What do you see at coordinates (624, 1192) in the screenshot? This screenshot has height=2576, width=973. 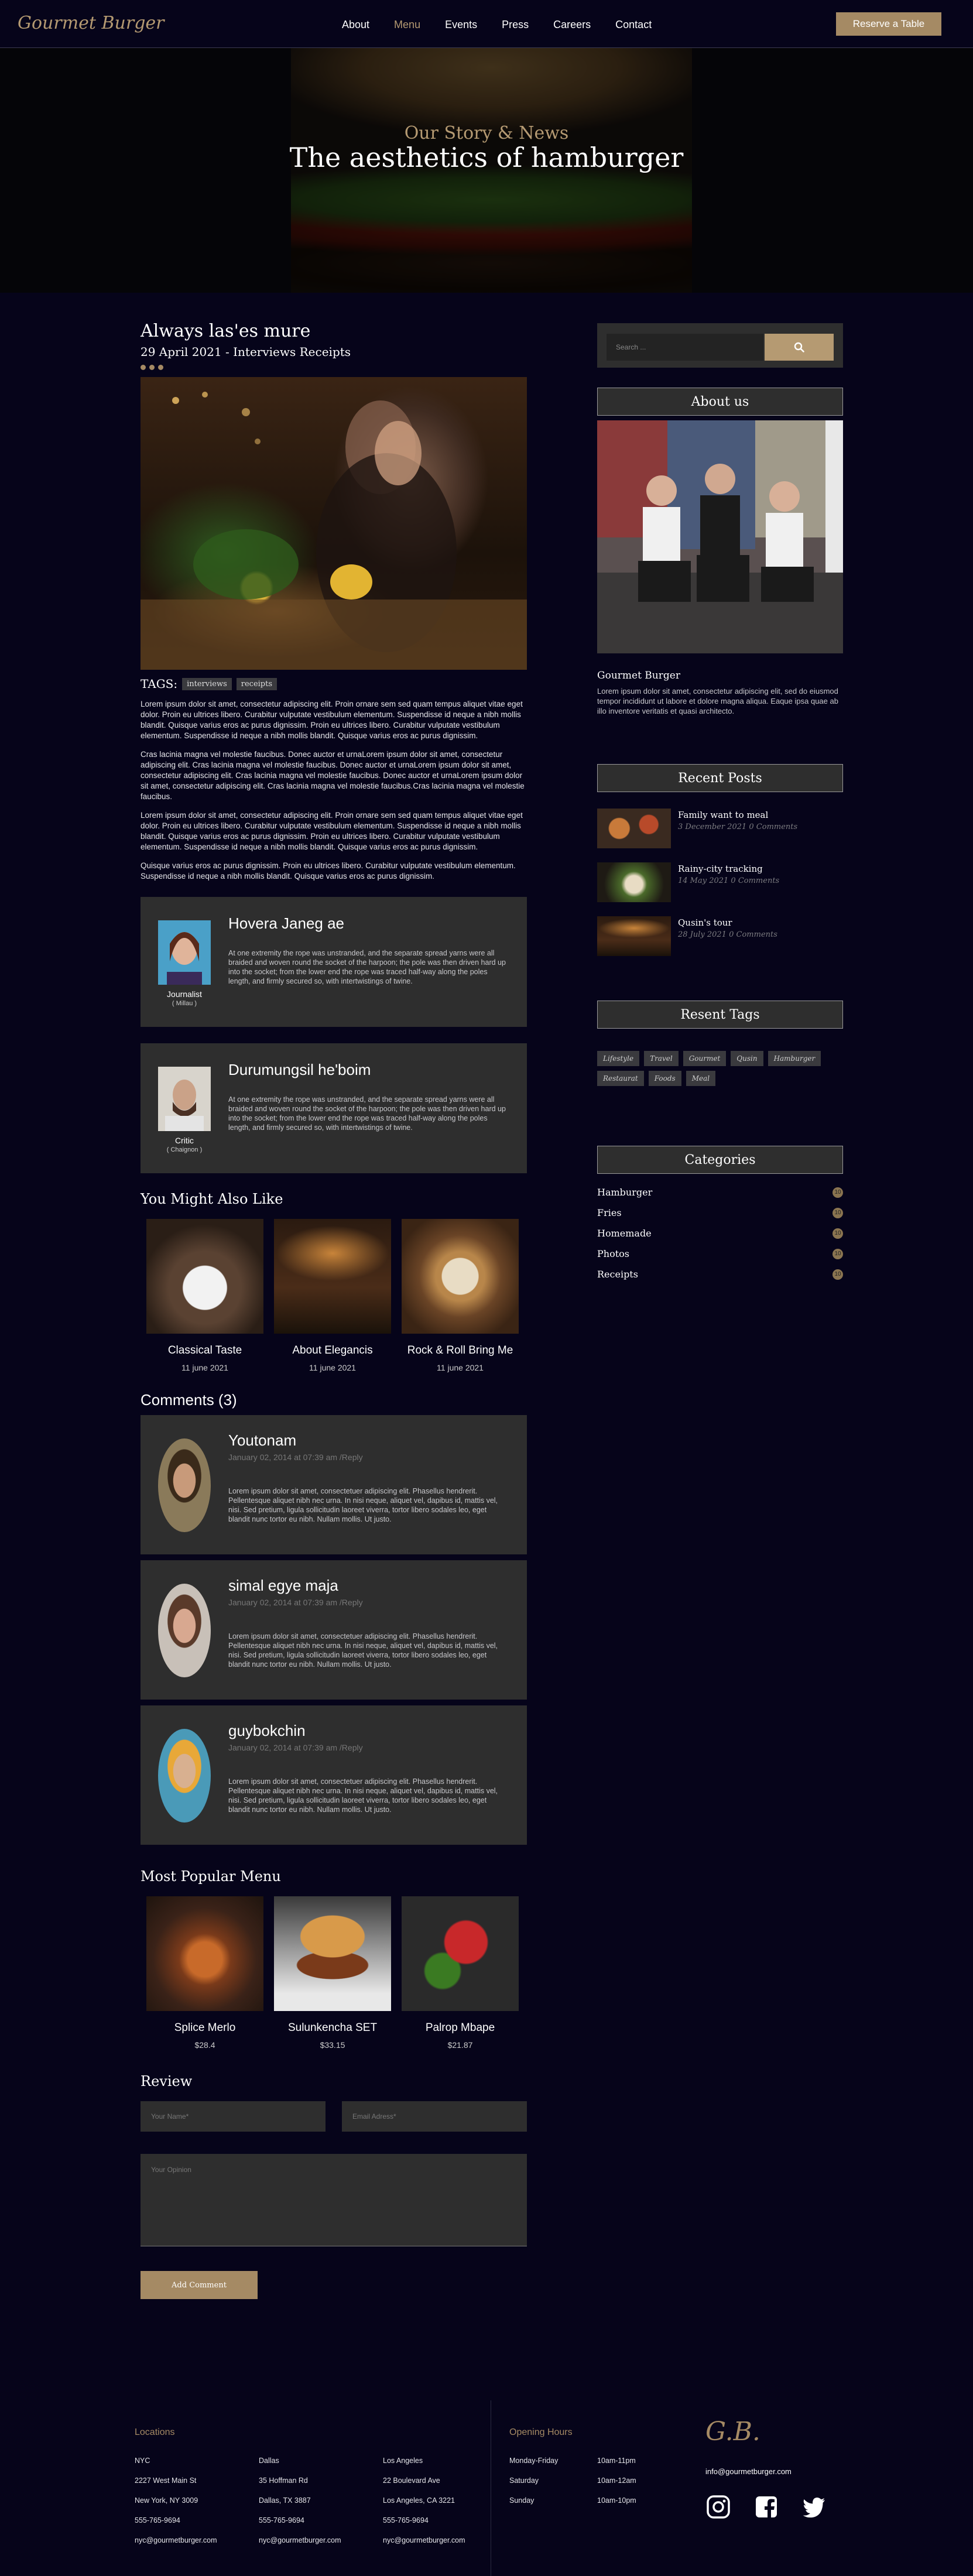 I see `category-name: Hamburger` at bounding box center [624, 1192].